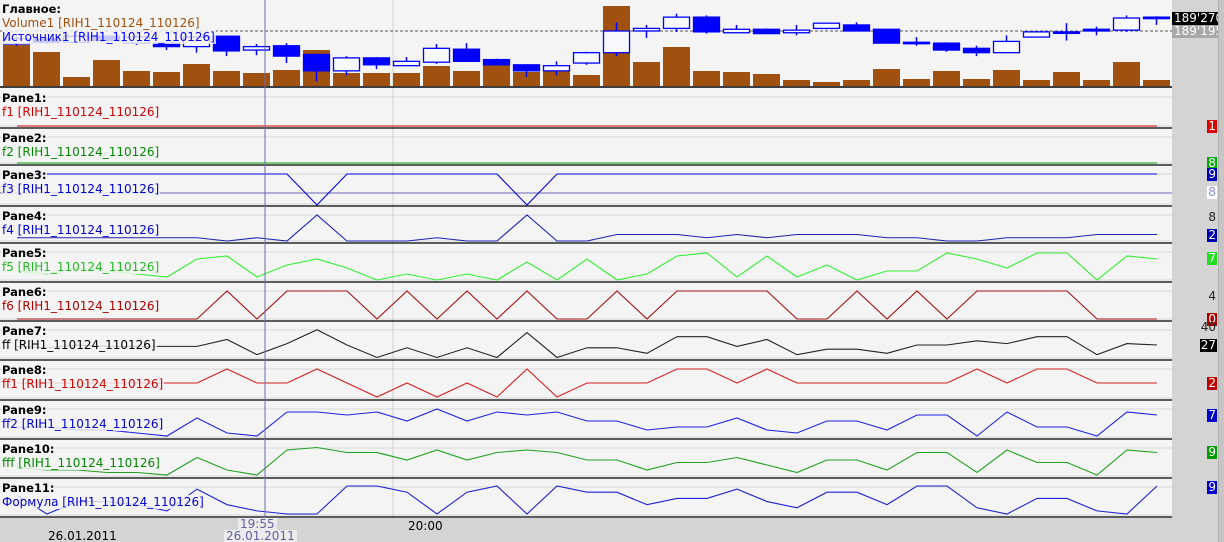 Image resolution: width=1224 pixels, height=542 pixels. I want to click on pane4-axis-label: 8, so click(1212, 217).